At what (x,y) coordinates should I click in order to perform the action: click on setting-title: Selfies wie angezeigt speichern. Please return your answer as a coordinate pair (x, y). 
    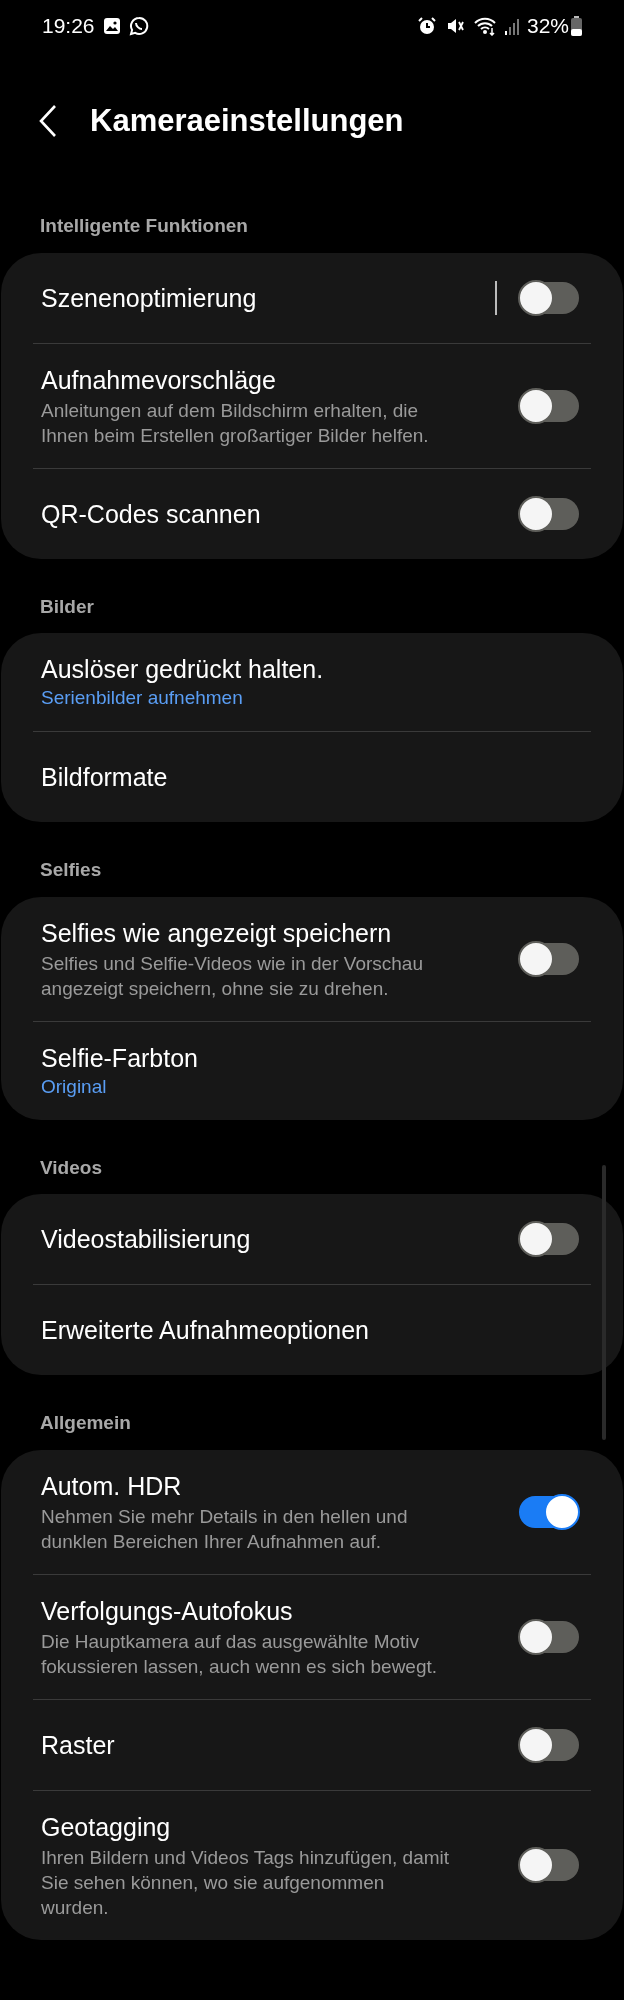
    Looking at the image, I should click on (217, 933).